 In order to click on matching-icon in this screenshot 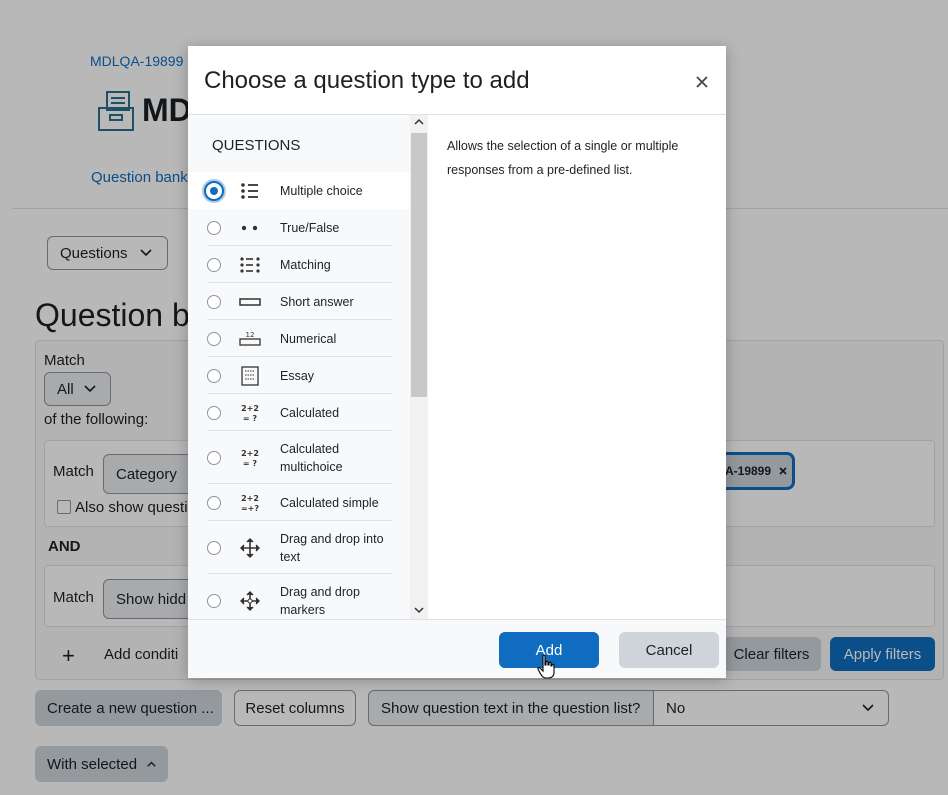, I will do `click(250, 264)`.